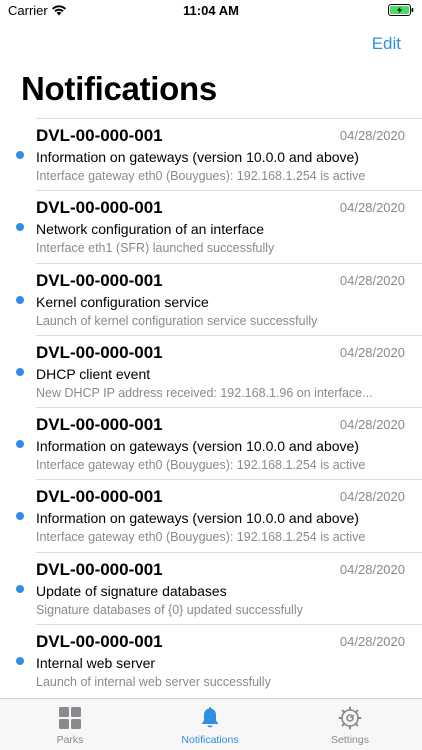 This screenshot has height=750, width=422. I want to click on battery-charging-icon, so click(401, 10).